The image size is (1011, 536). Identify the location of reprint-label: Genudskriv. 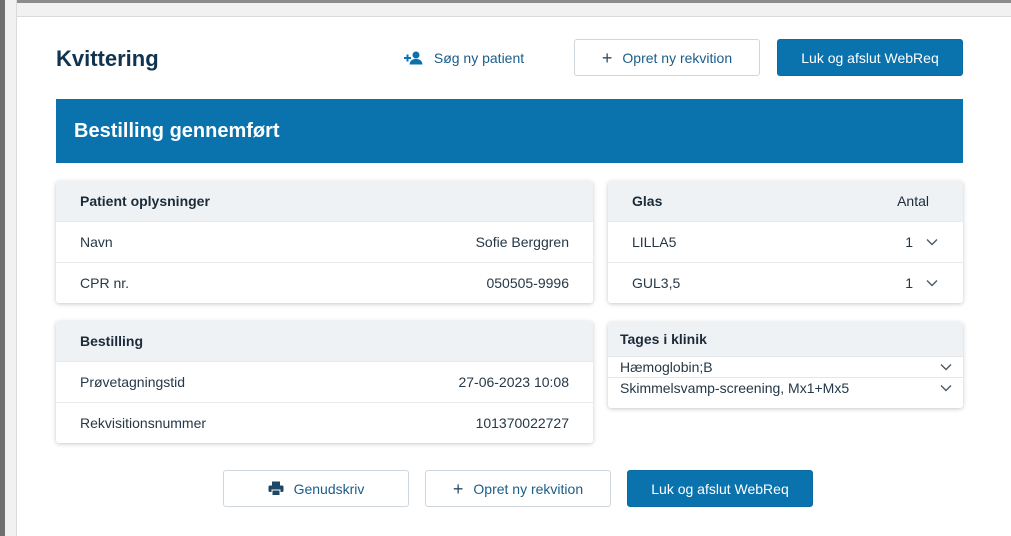
(329, 488).